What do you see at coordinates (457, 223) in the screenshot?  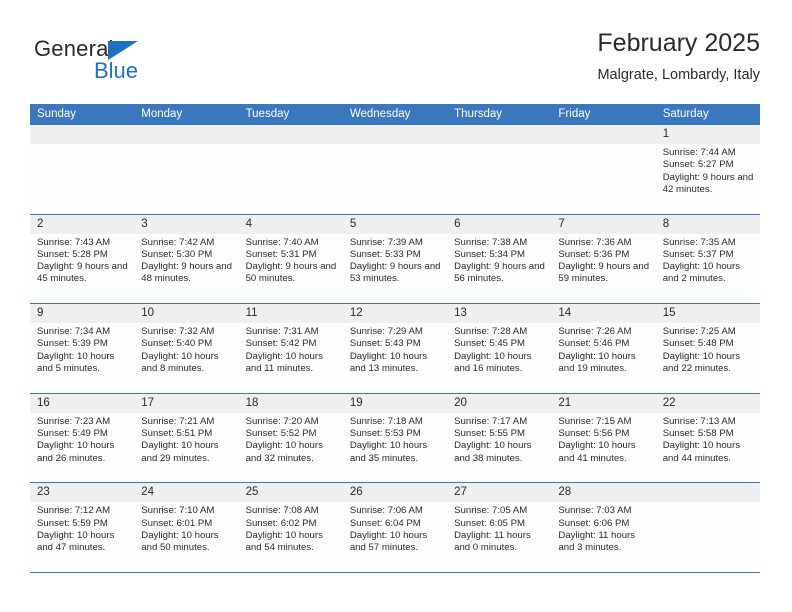 I see `day-number: 6` at bounding box center [457, 223].